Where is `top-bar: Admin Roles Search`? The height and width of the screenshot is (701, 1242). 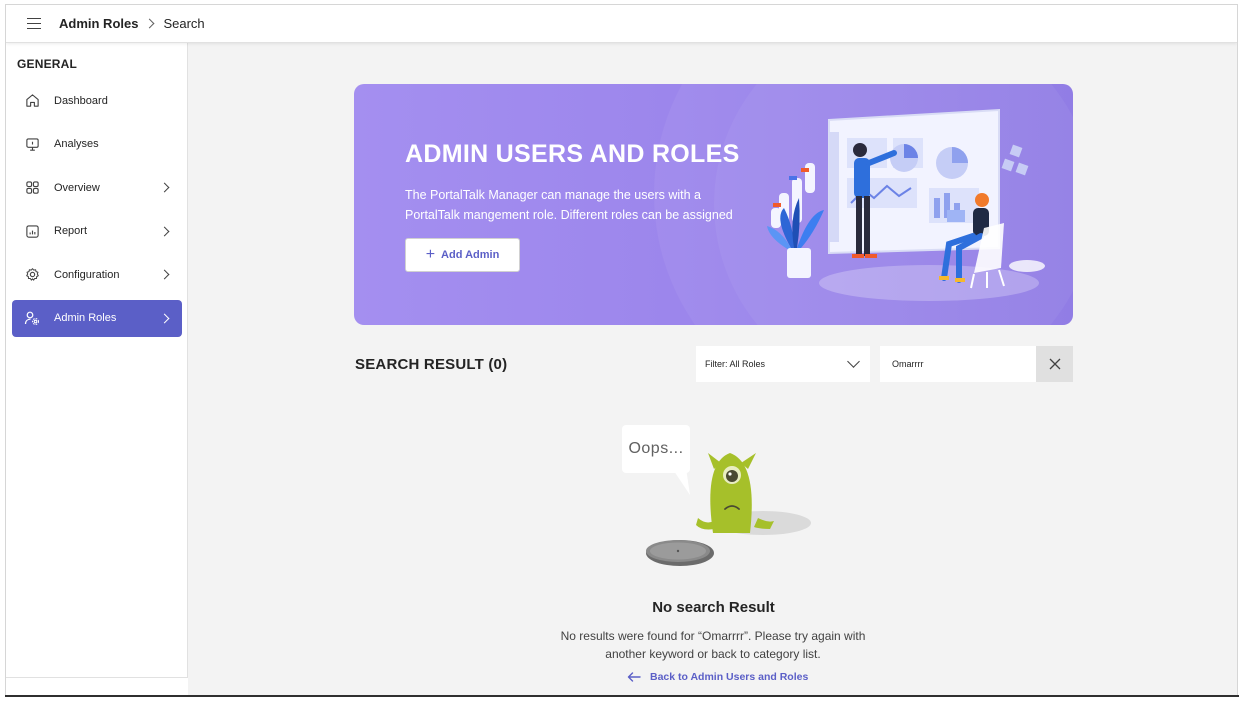
top-bar: Admin Roles Search is located at coordinates (621, 24).